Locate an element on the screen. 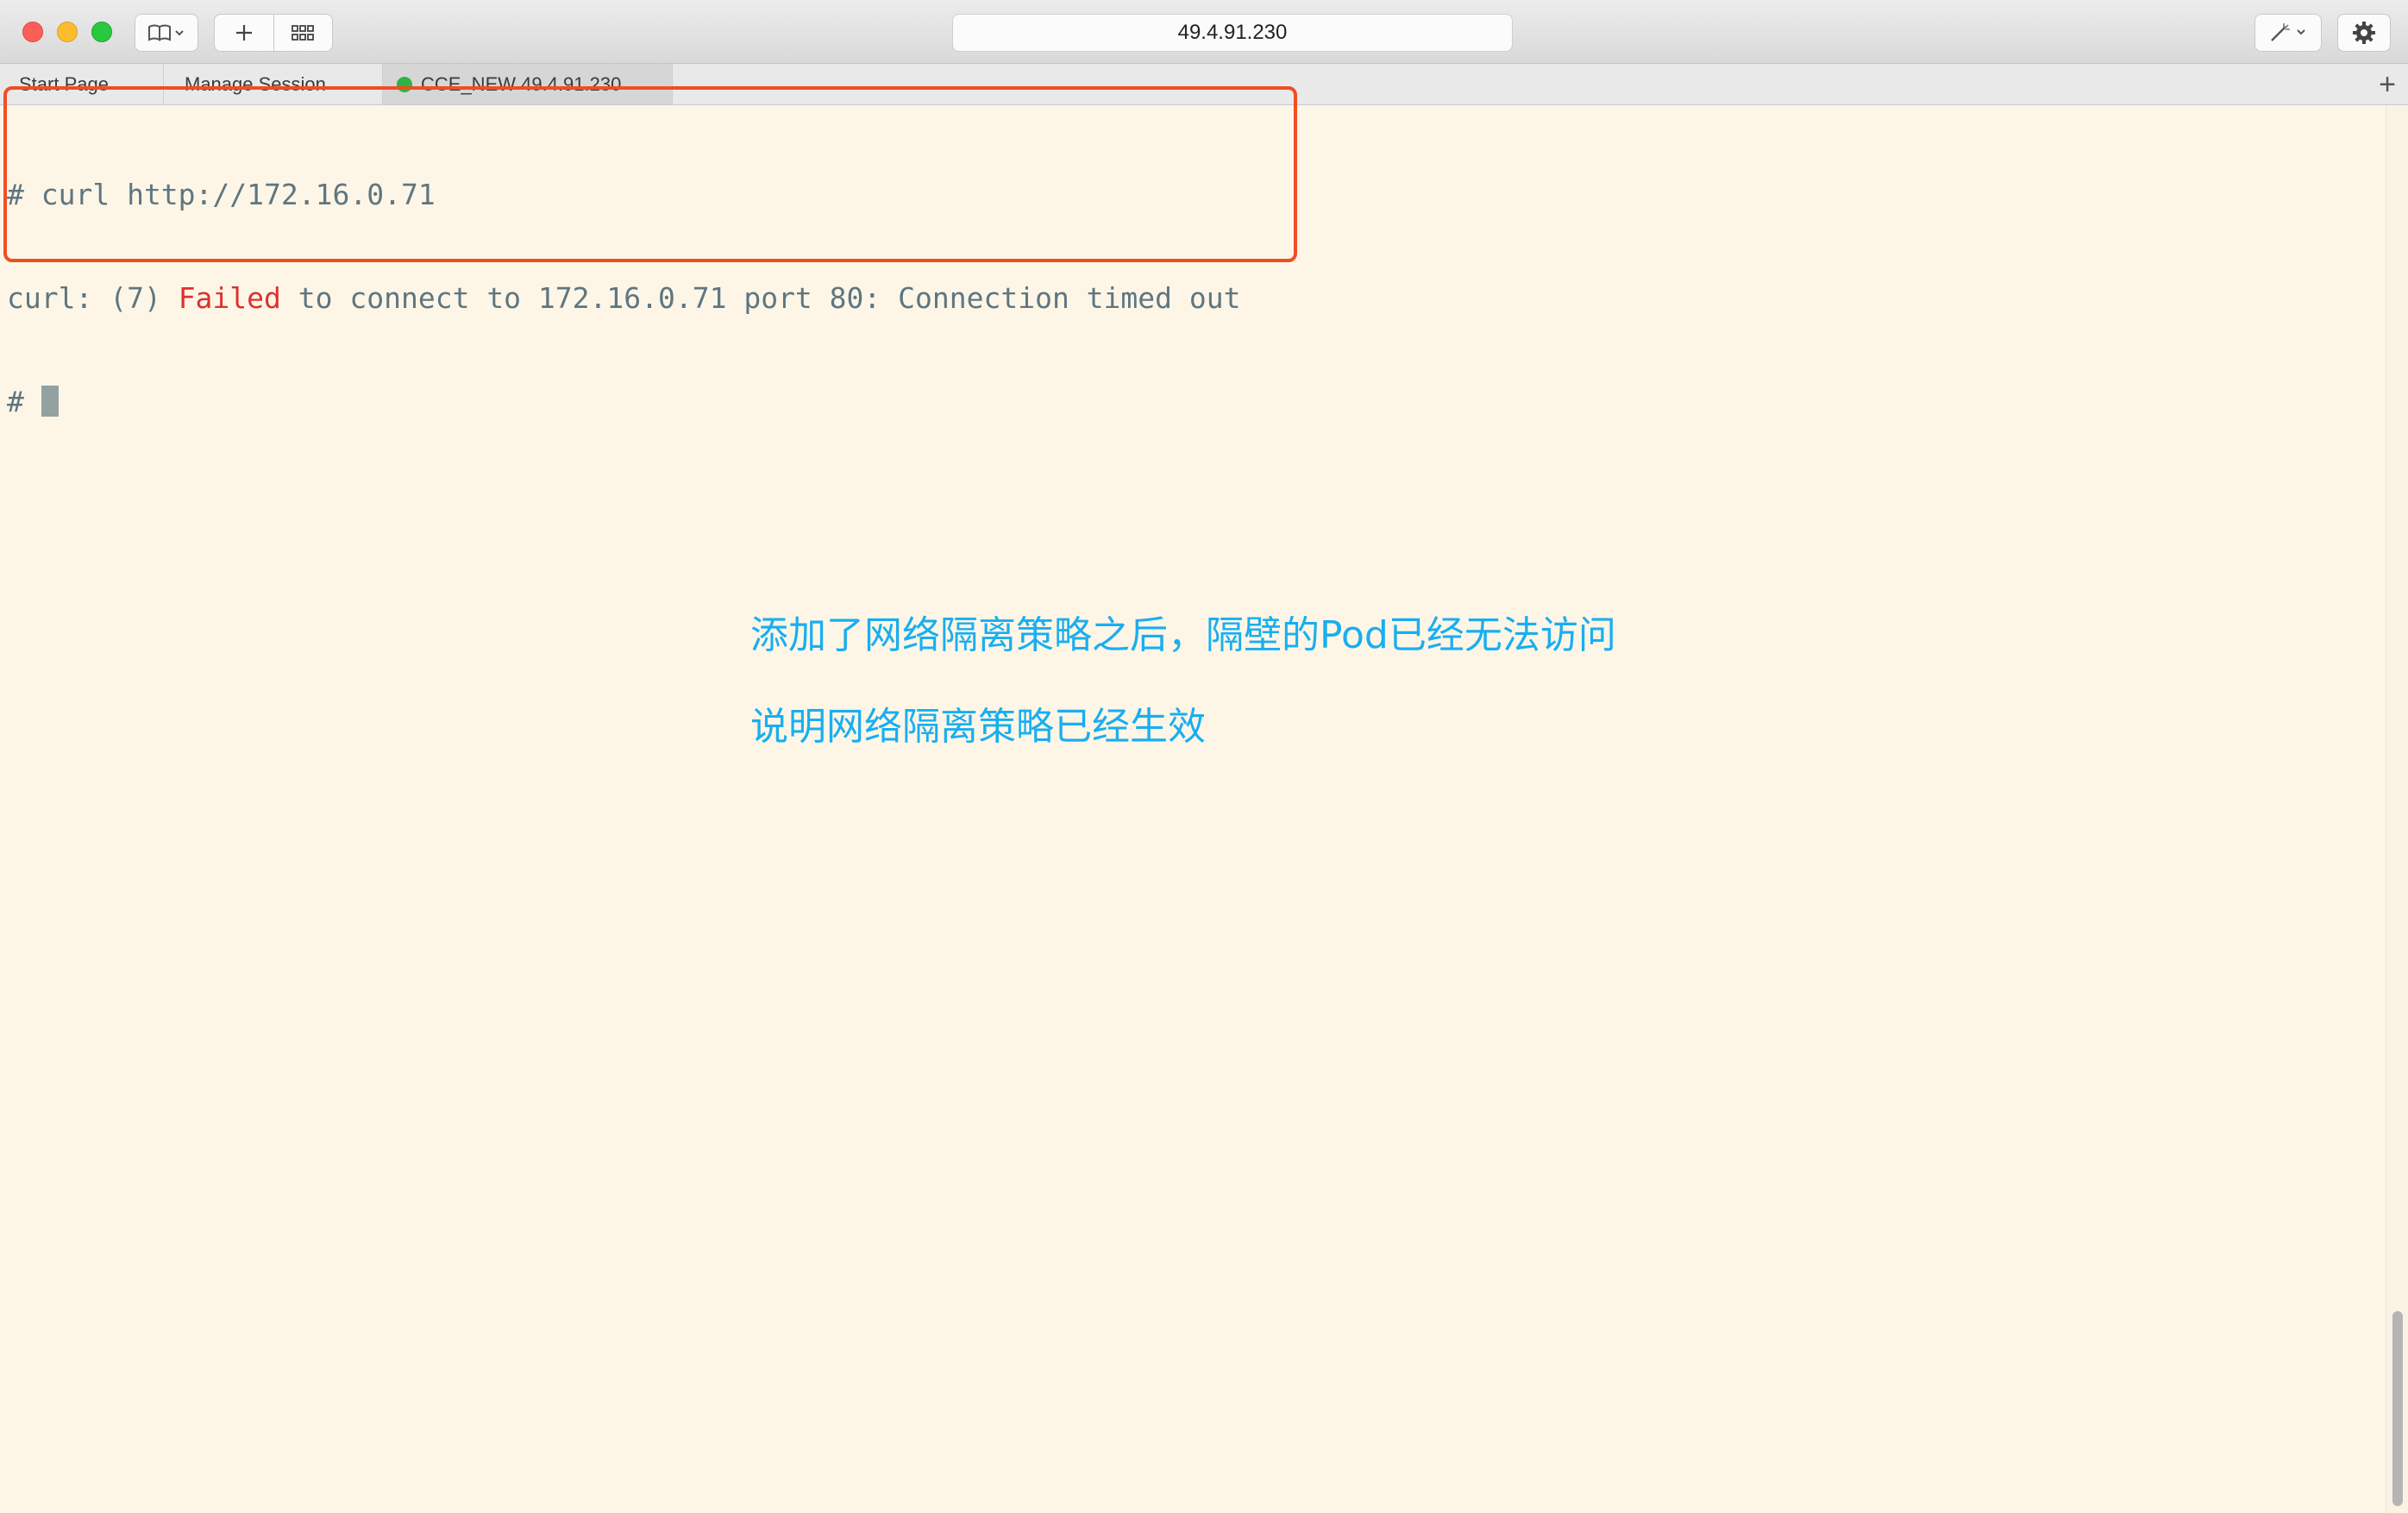 The image size is (2408, 1513). plus-icon is located at coordinates (243, 33).